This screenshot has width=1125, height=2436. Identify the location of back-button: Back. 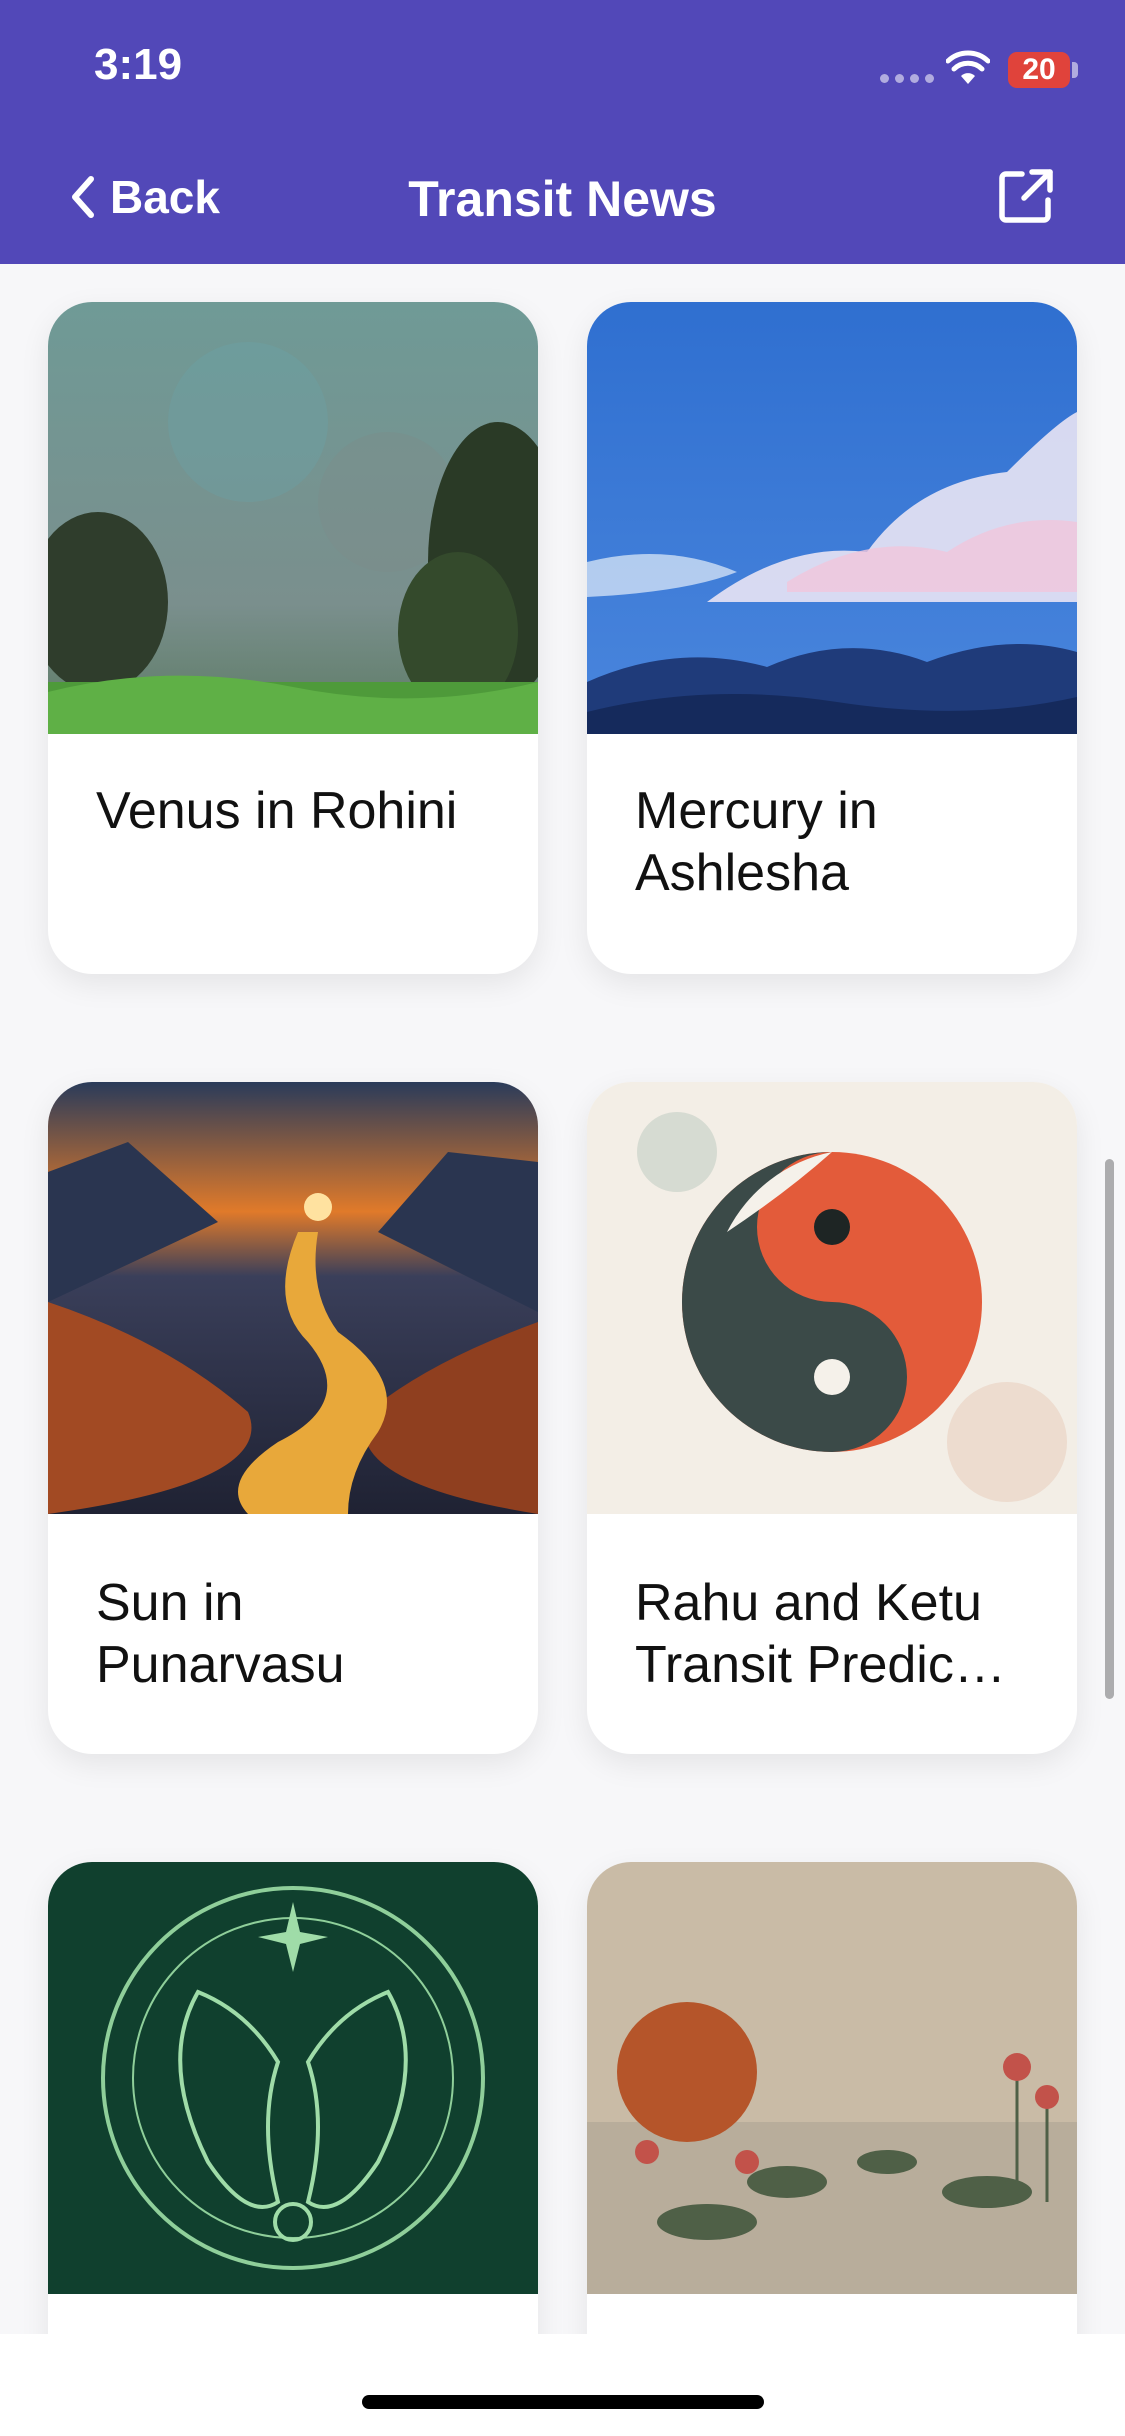
(145, 197).